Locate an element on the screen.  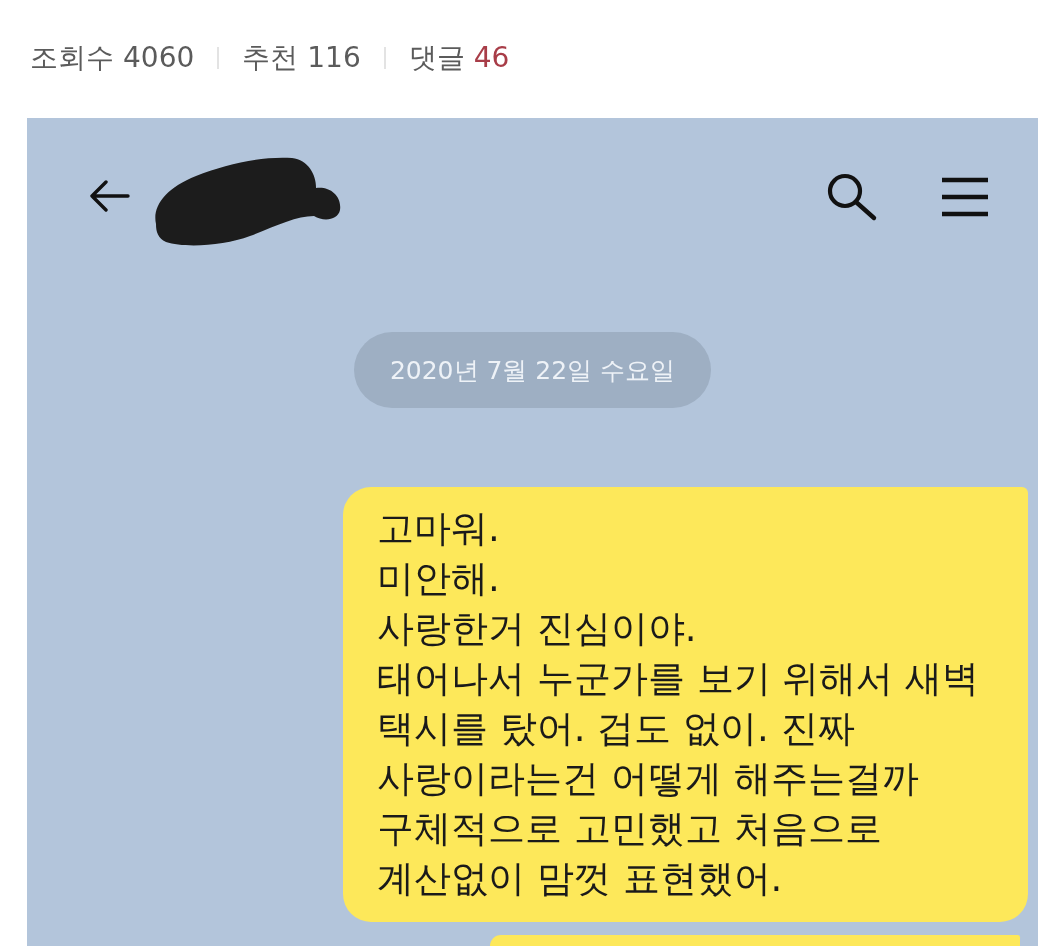
back-arrow-icon is located at coordinates (109, 196).